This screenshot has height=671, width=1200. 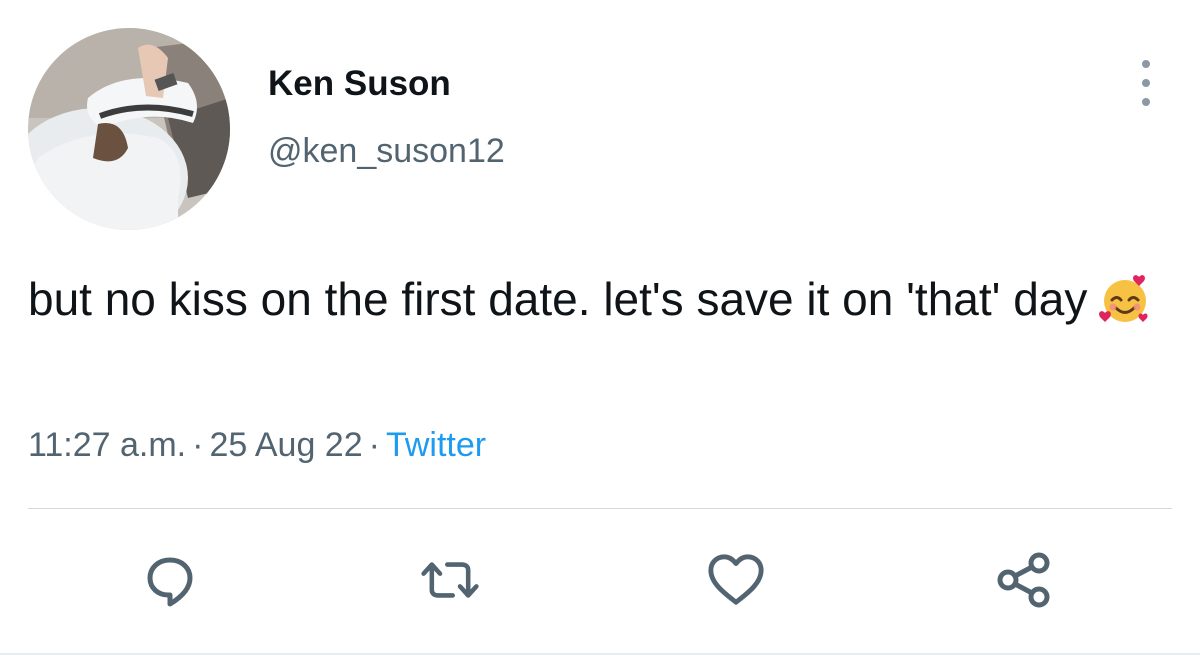 I want to click on more-options-button, so click(x=1146, y=83).